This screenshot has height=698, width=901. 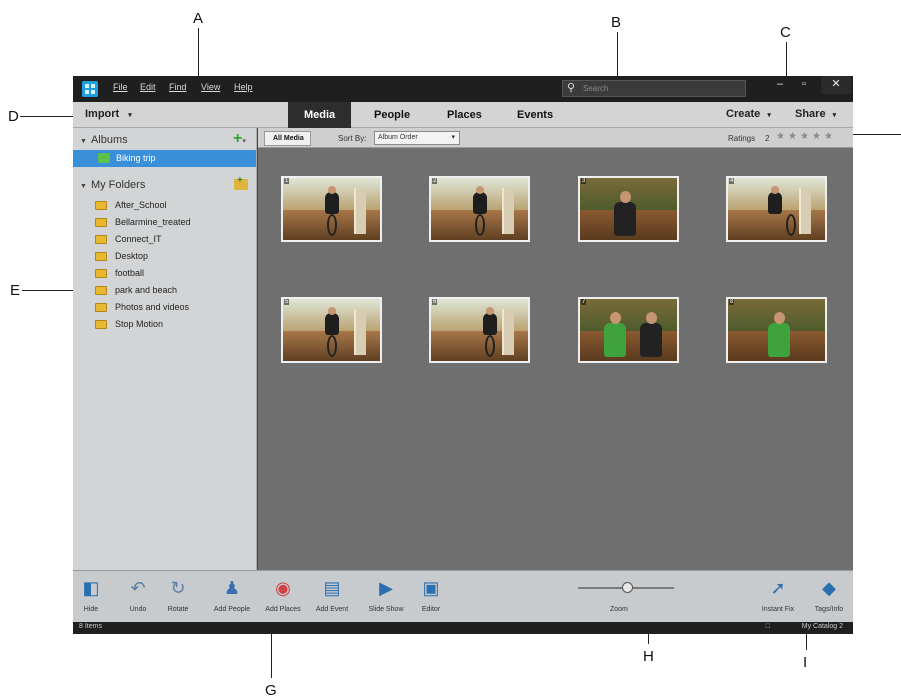 What do you see at coordinates (628, 330) in the screenshot?
I see `media-thumbnail: 7` at bounding box center [628, 330].